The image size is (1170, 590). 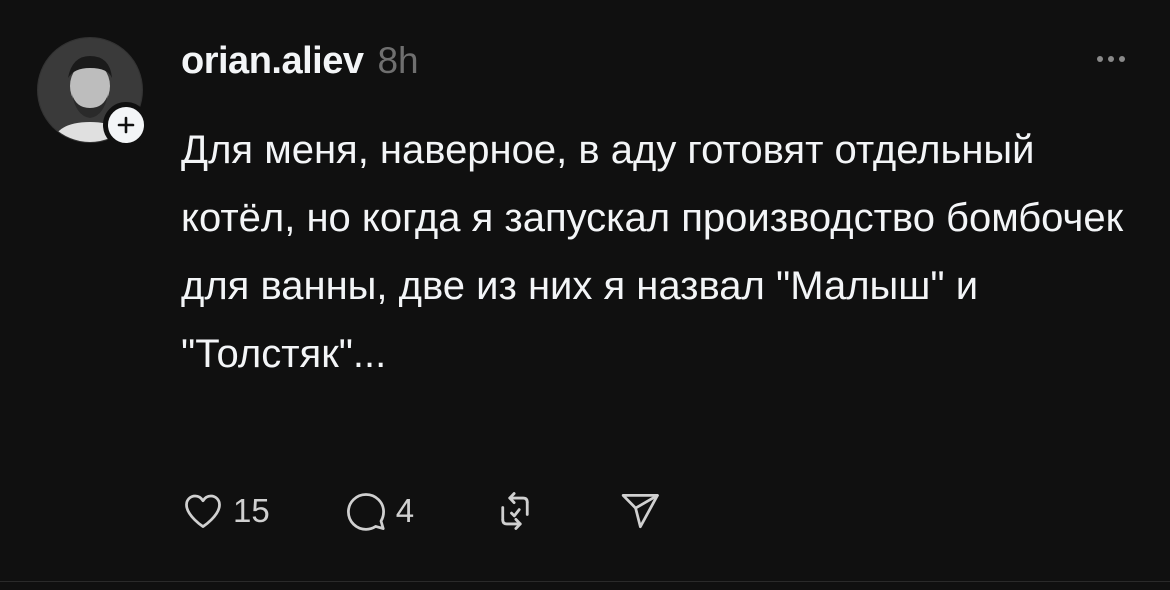 I want to click on username-link: orian.aliev, so click(x=272, y=61).